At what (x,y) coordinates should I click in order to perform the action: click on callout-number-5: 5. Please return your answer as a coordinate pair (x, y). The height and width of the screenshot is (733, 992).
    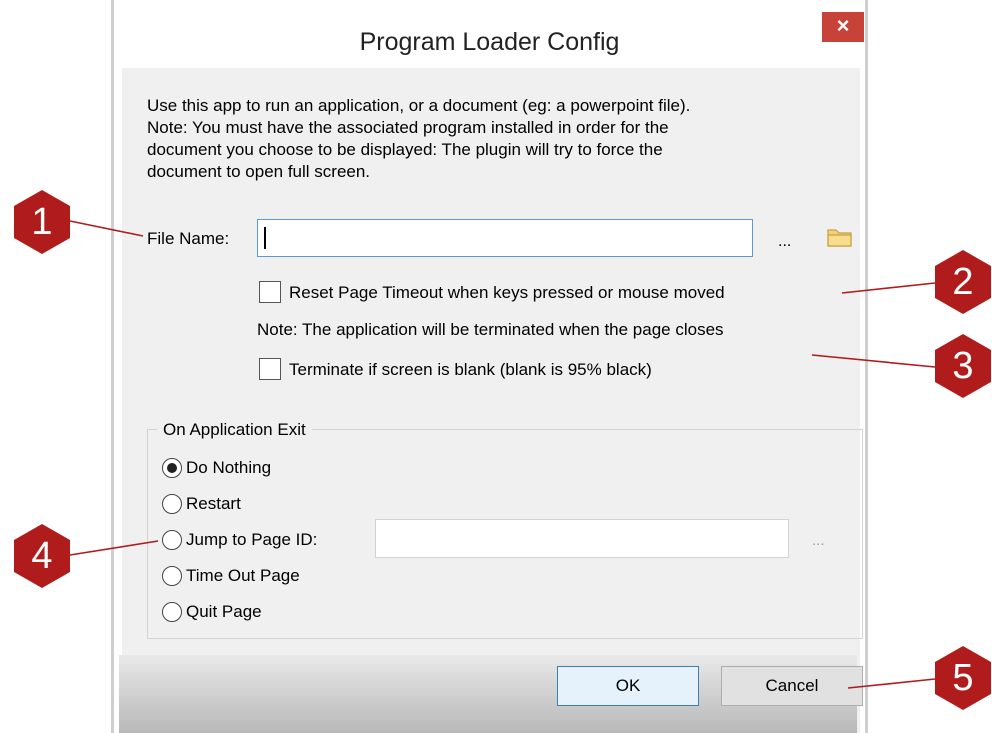
    Looking at the image, I should click on (963, 678).